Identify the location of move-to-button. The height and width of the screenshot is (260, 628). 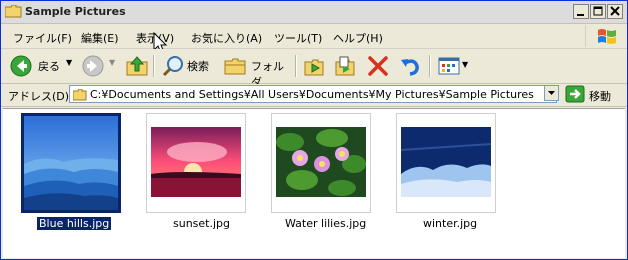
(315, 66).